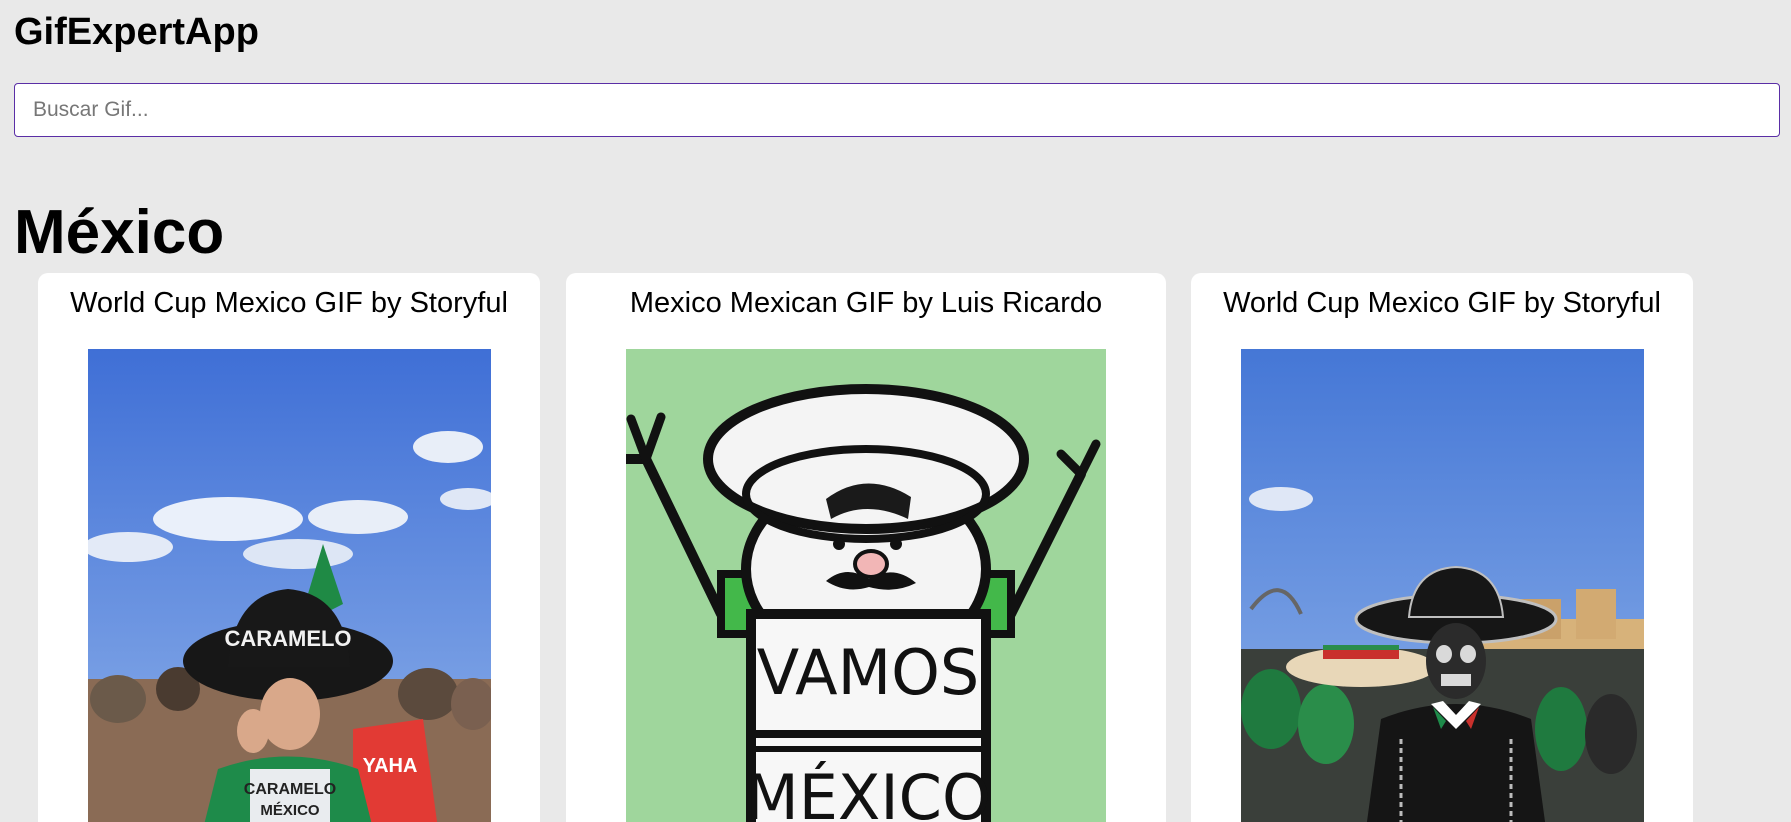 The width and height of the screenshot is (1791, 822). I want to click on gif-image, so click(1442, 585).